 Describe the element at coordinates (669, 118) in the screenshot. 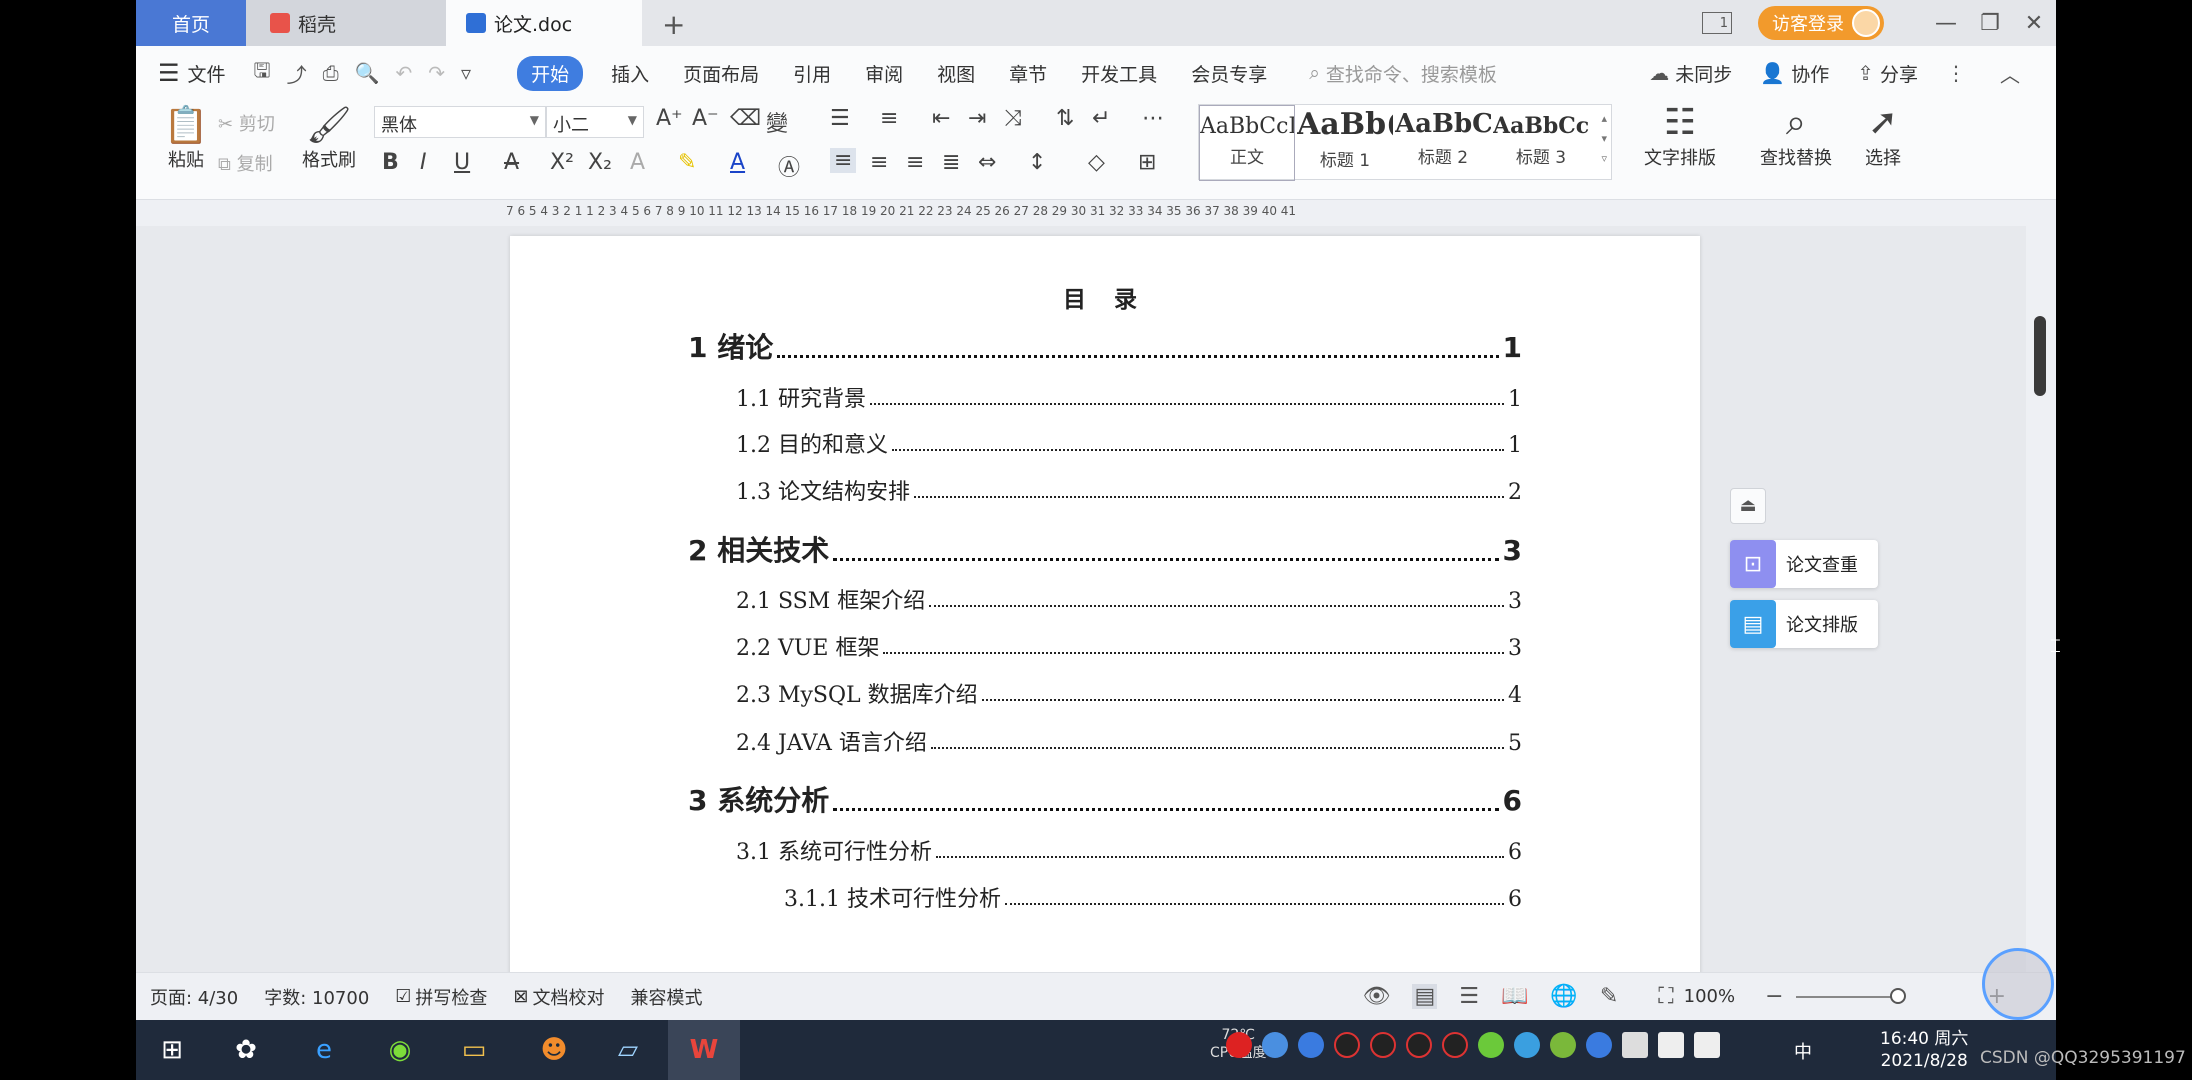

I see `grow-font-icon: A⁺` at that location.